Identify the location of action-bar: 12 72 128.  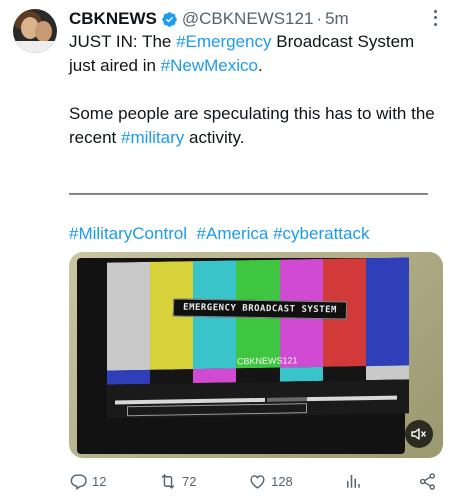
(255, 481).